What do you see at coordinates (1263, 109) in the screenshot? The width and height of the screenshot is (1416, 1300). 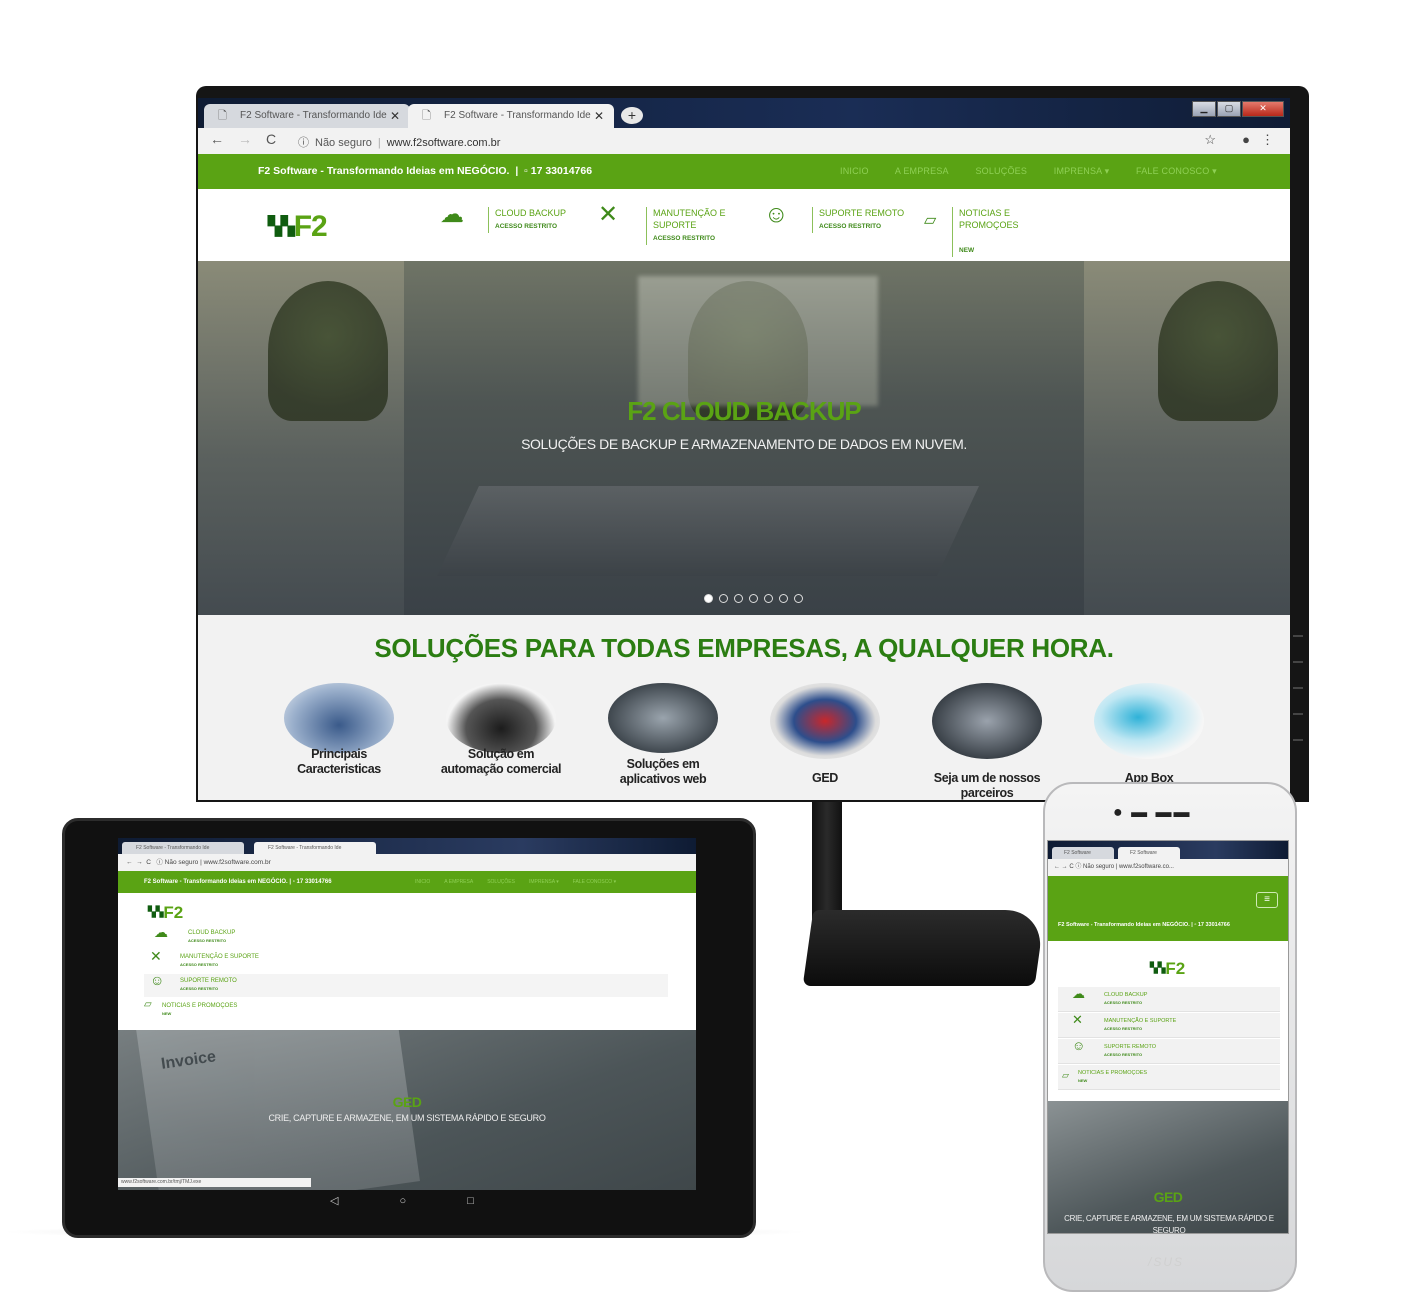 I see `close-window-button: ✕` at bounding box center [1263, 109].